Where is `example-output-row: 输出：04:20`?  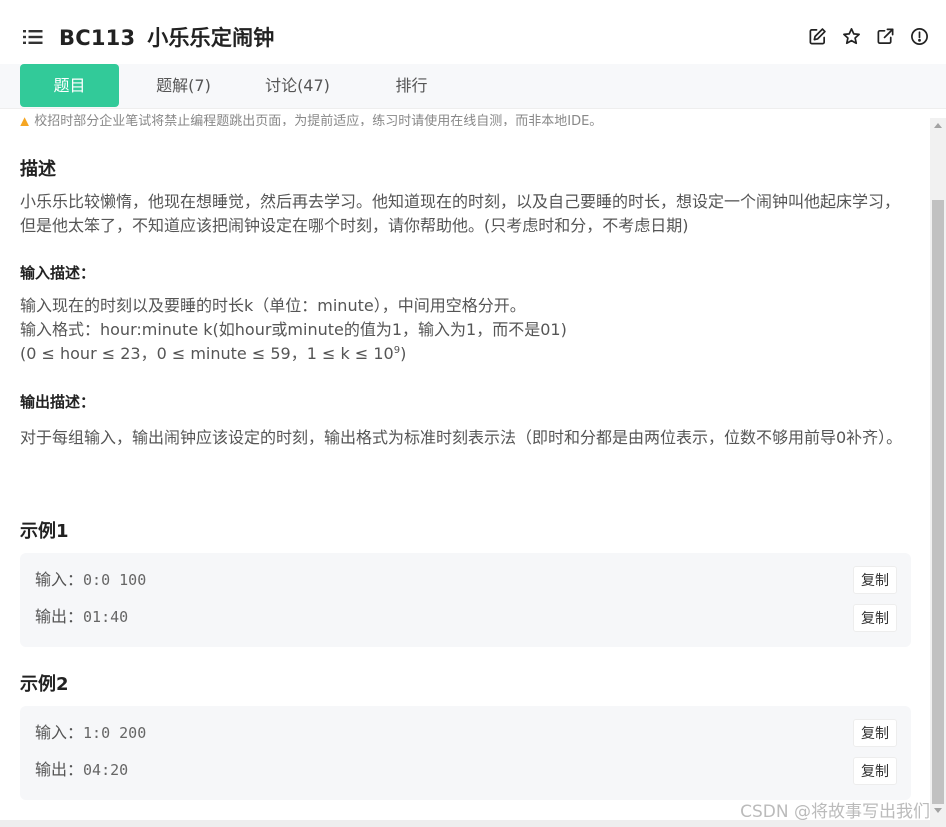
example-output-row: 输出：04:20 is located at coordinates (82, 769).